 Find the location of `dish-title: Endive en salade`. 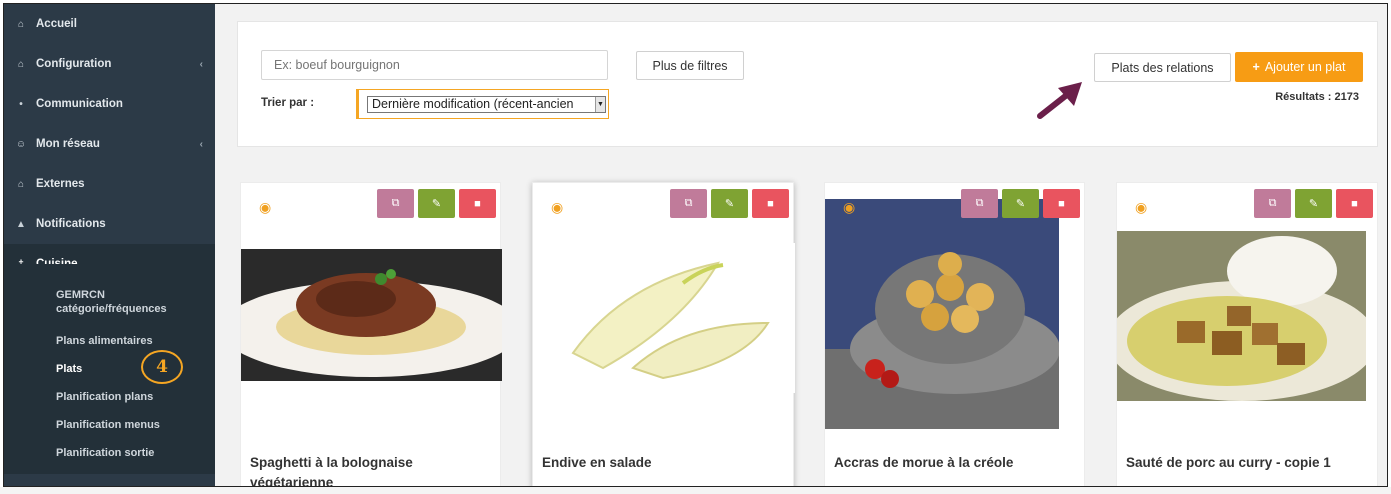

dish-title: Endive en salade is located at coordinates (662, 463).